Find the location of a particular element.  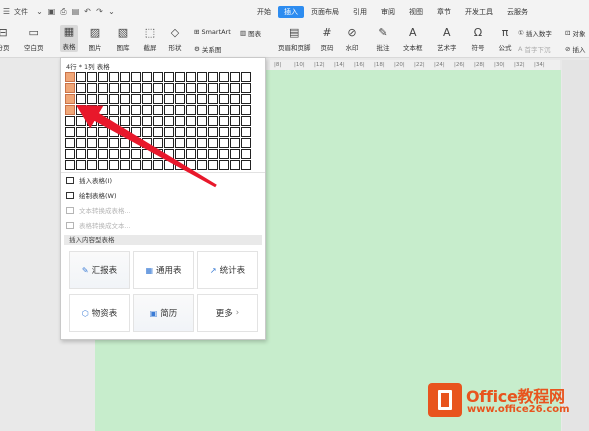

page-break-button: ⊟ 分页 is located at coordinates (5, 39).